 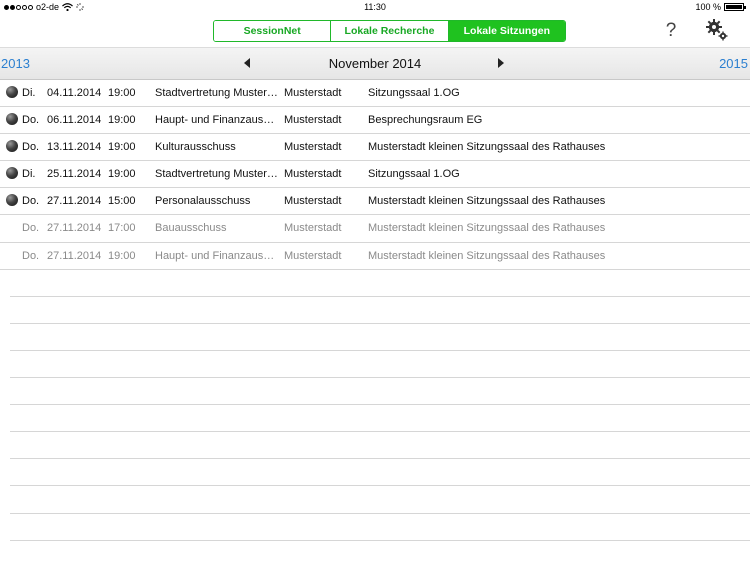 I want to click on settings-button, so click(x=717, y=30).